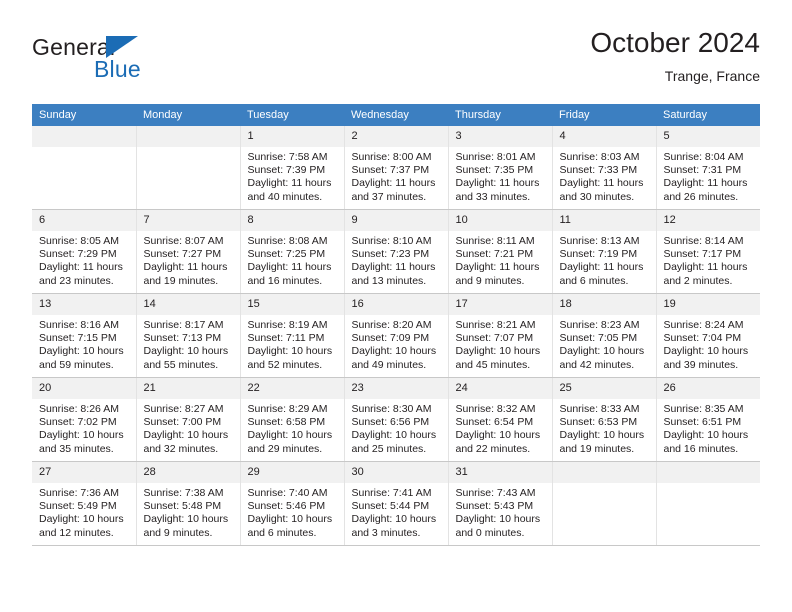 The width and height of the screenshot is (792, 612). I want to click on sunrise-text: Sunrise: 8:23 AM, so click(599, 325).